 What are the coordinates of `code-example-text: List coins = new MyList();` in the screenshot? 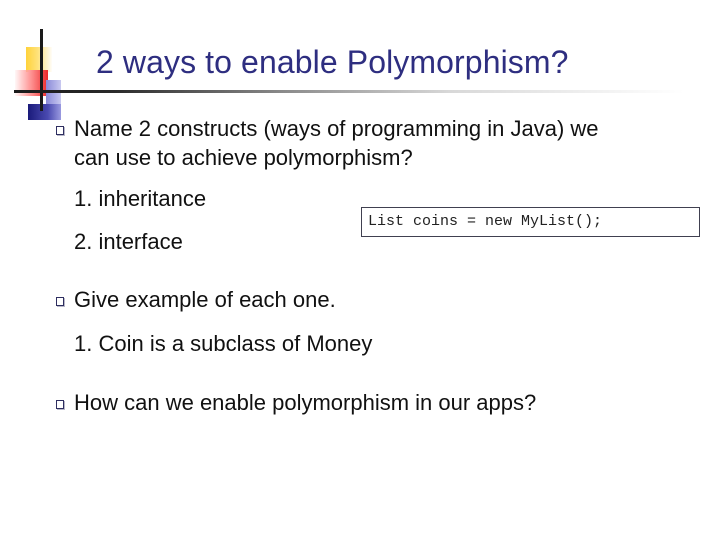 It's located at (485, 221).